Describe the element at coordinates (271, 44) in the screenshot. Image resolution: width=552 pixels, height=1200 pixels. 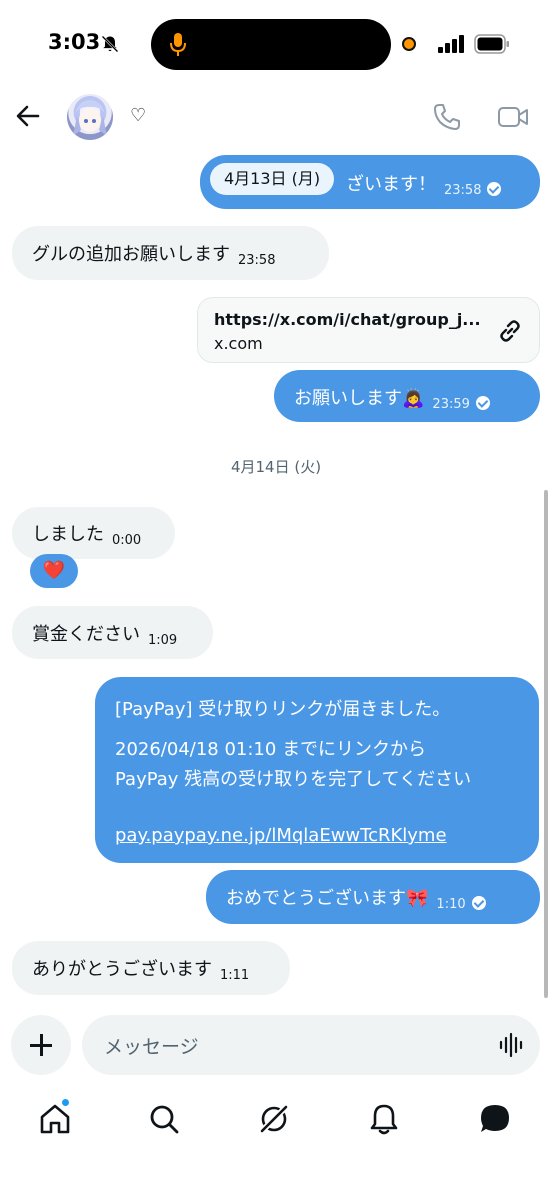
I see `dynamic-island` at that location.